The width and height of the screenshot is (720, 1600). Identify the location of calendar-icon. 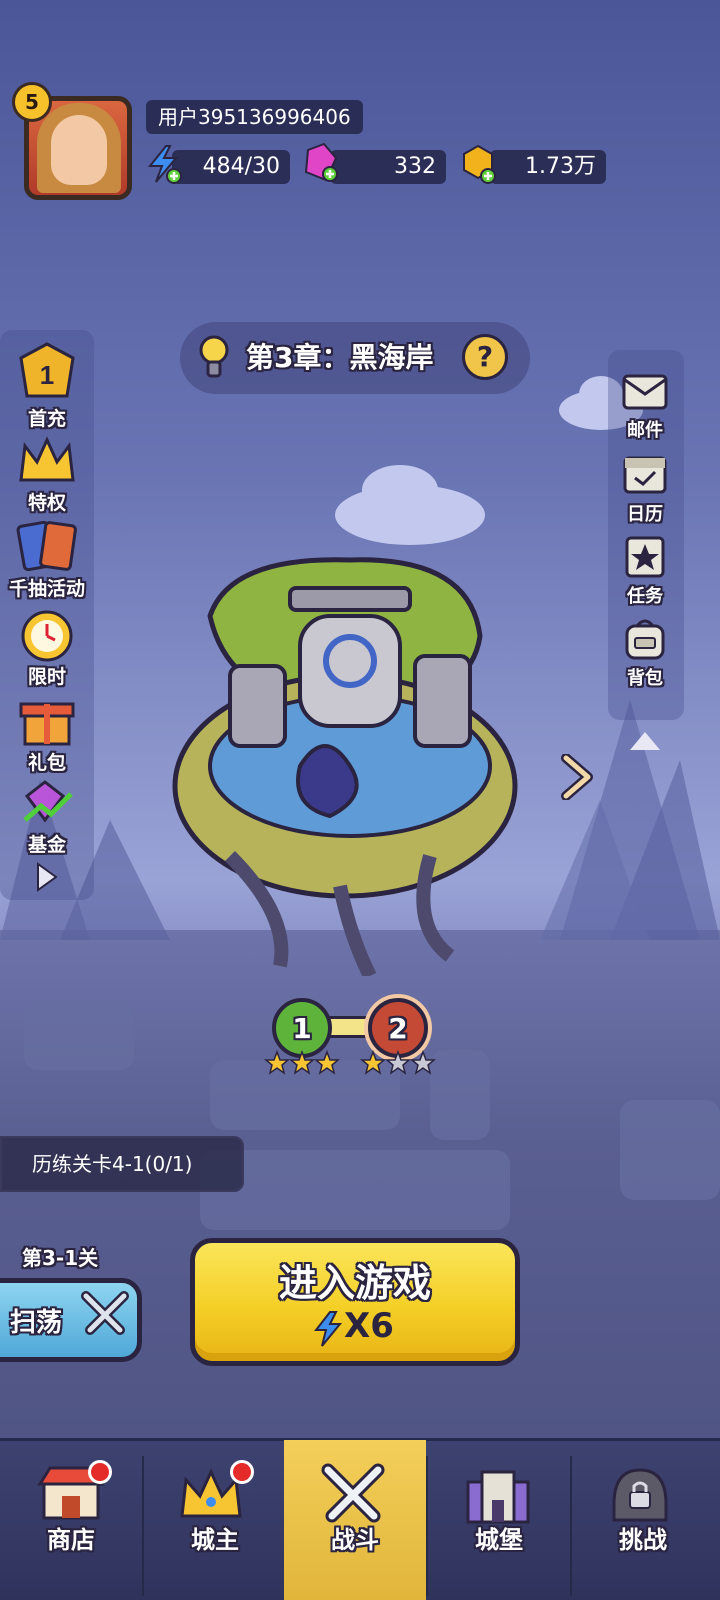
(645, 475).